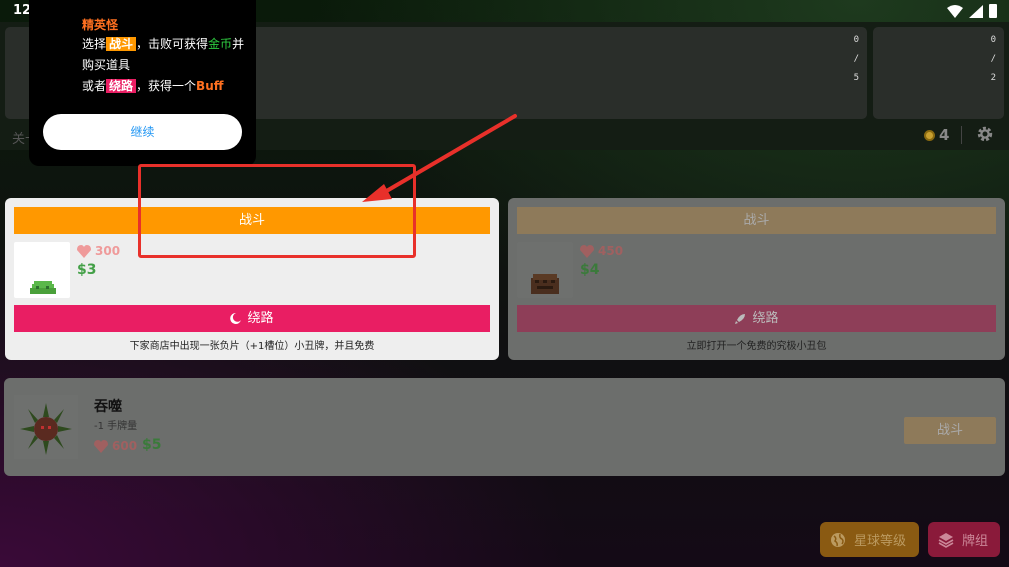 This screenshot has width=1009, height=567. What do you see at coordinates (163, 65) in the screenshot?
I see `tutorial-body: 选择 战斗 ，击败可获得金币并购买道具 或者 绕路 ，获得一个Buff` at bounding box center [163, 65].